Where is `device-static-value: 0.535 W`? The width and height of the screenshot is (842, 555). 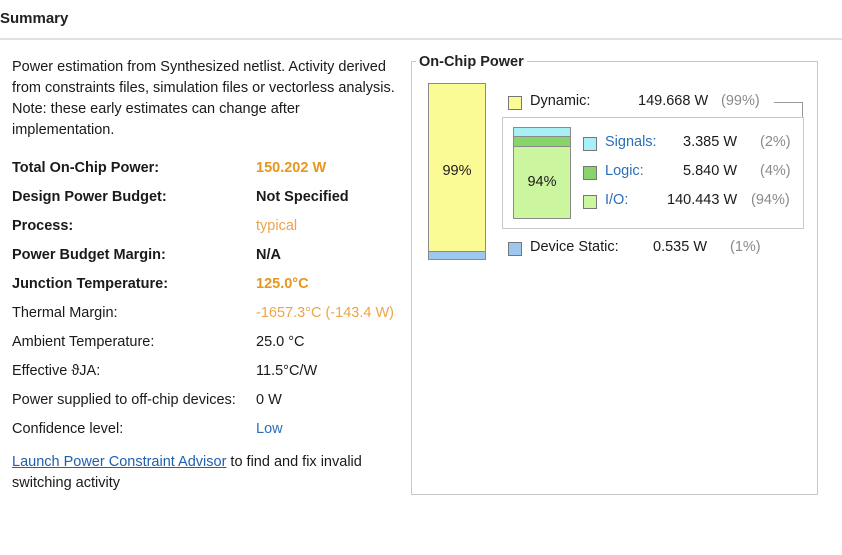 device-static-value: 0.535 W is located at coordinates (680, 247).